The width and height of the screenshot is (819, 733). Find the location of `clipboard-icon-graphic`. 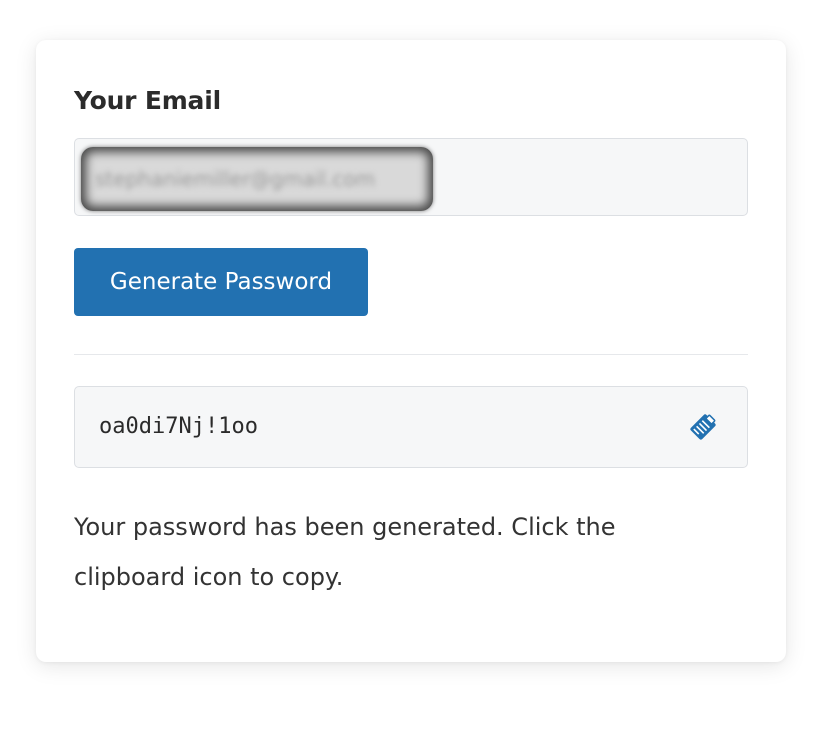

clipboard-icon-graphic is located at coordinates (703, 427).